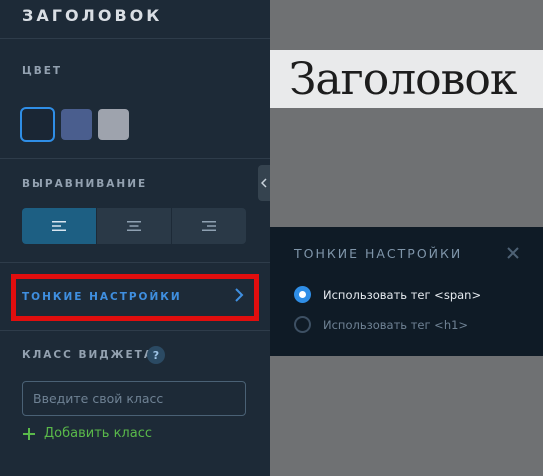  I want to click on alignment-button-group, so click(134, 226).